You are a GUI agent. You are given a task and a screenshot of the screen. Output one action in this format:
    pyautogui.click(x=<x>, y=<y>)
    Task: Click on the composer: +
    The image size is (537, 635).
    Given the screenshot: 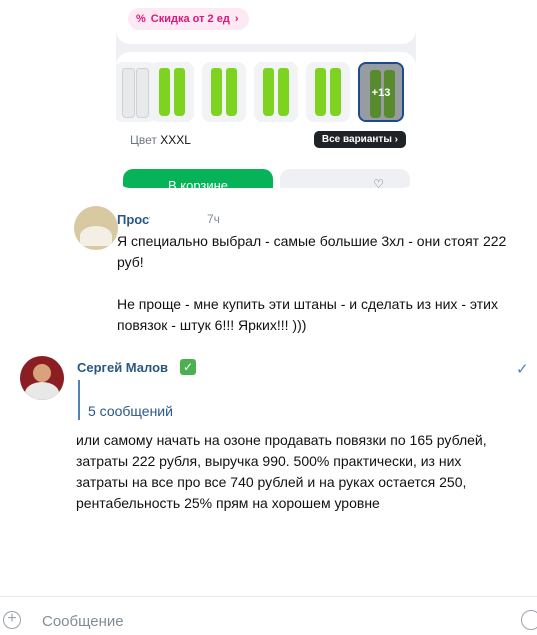 What is the action you would take?
    pyautogui.click(x=268, y=615)
    